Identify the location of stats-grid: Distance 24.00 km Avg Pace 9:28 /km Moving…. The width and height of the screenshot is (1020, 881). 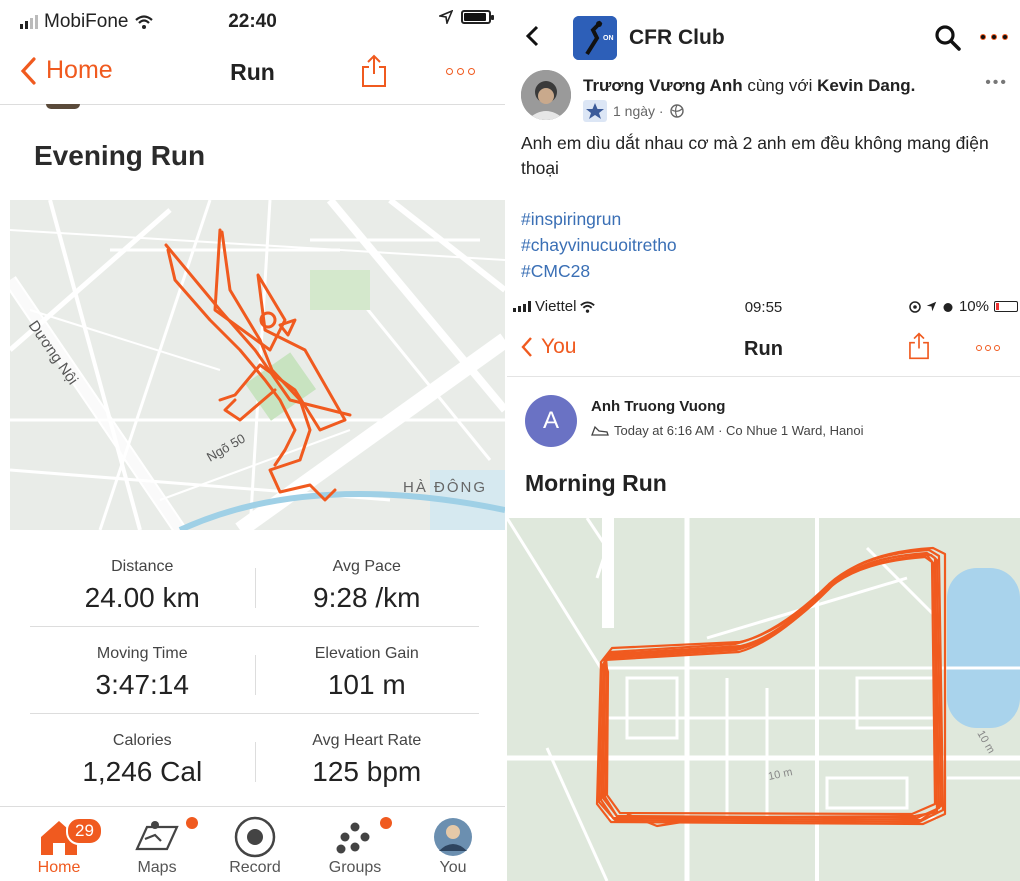
(254, 670).